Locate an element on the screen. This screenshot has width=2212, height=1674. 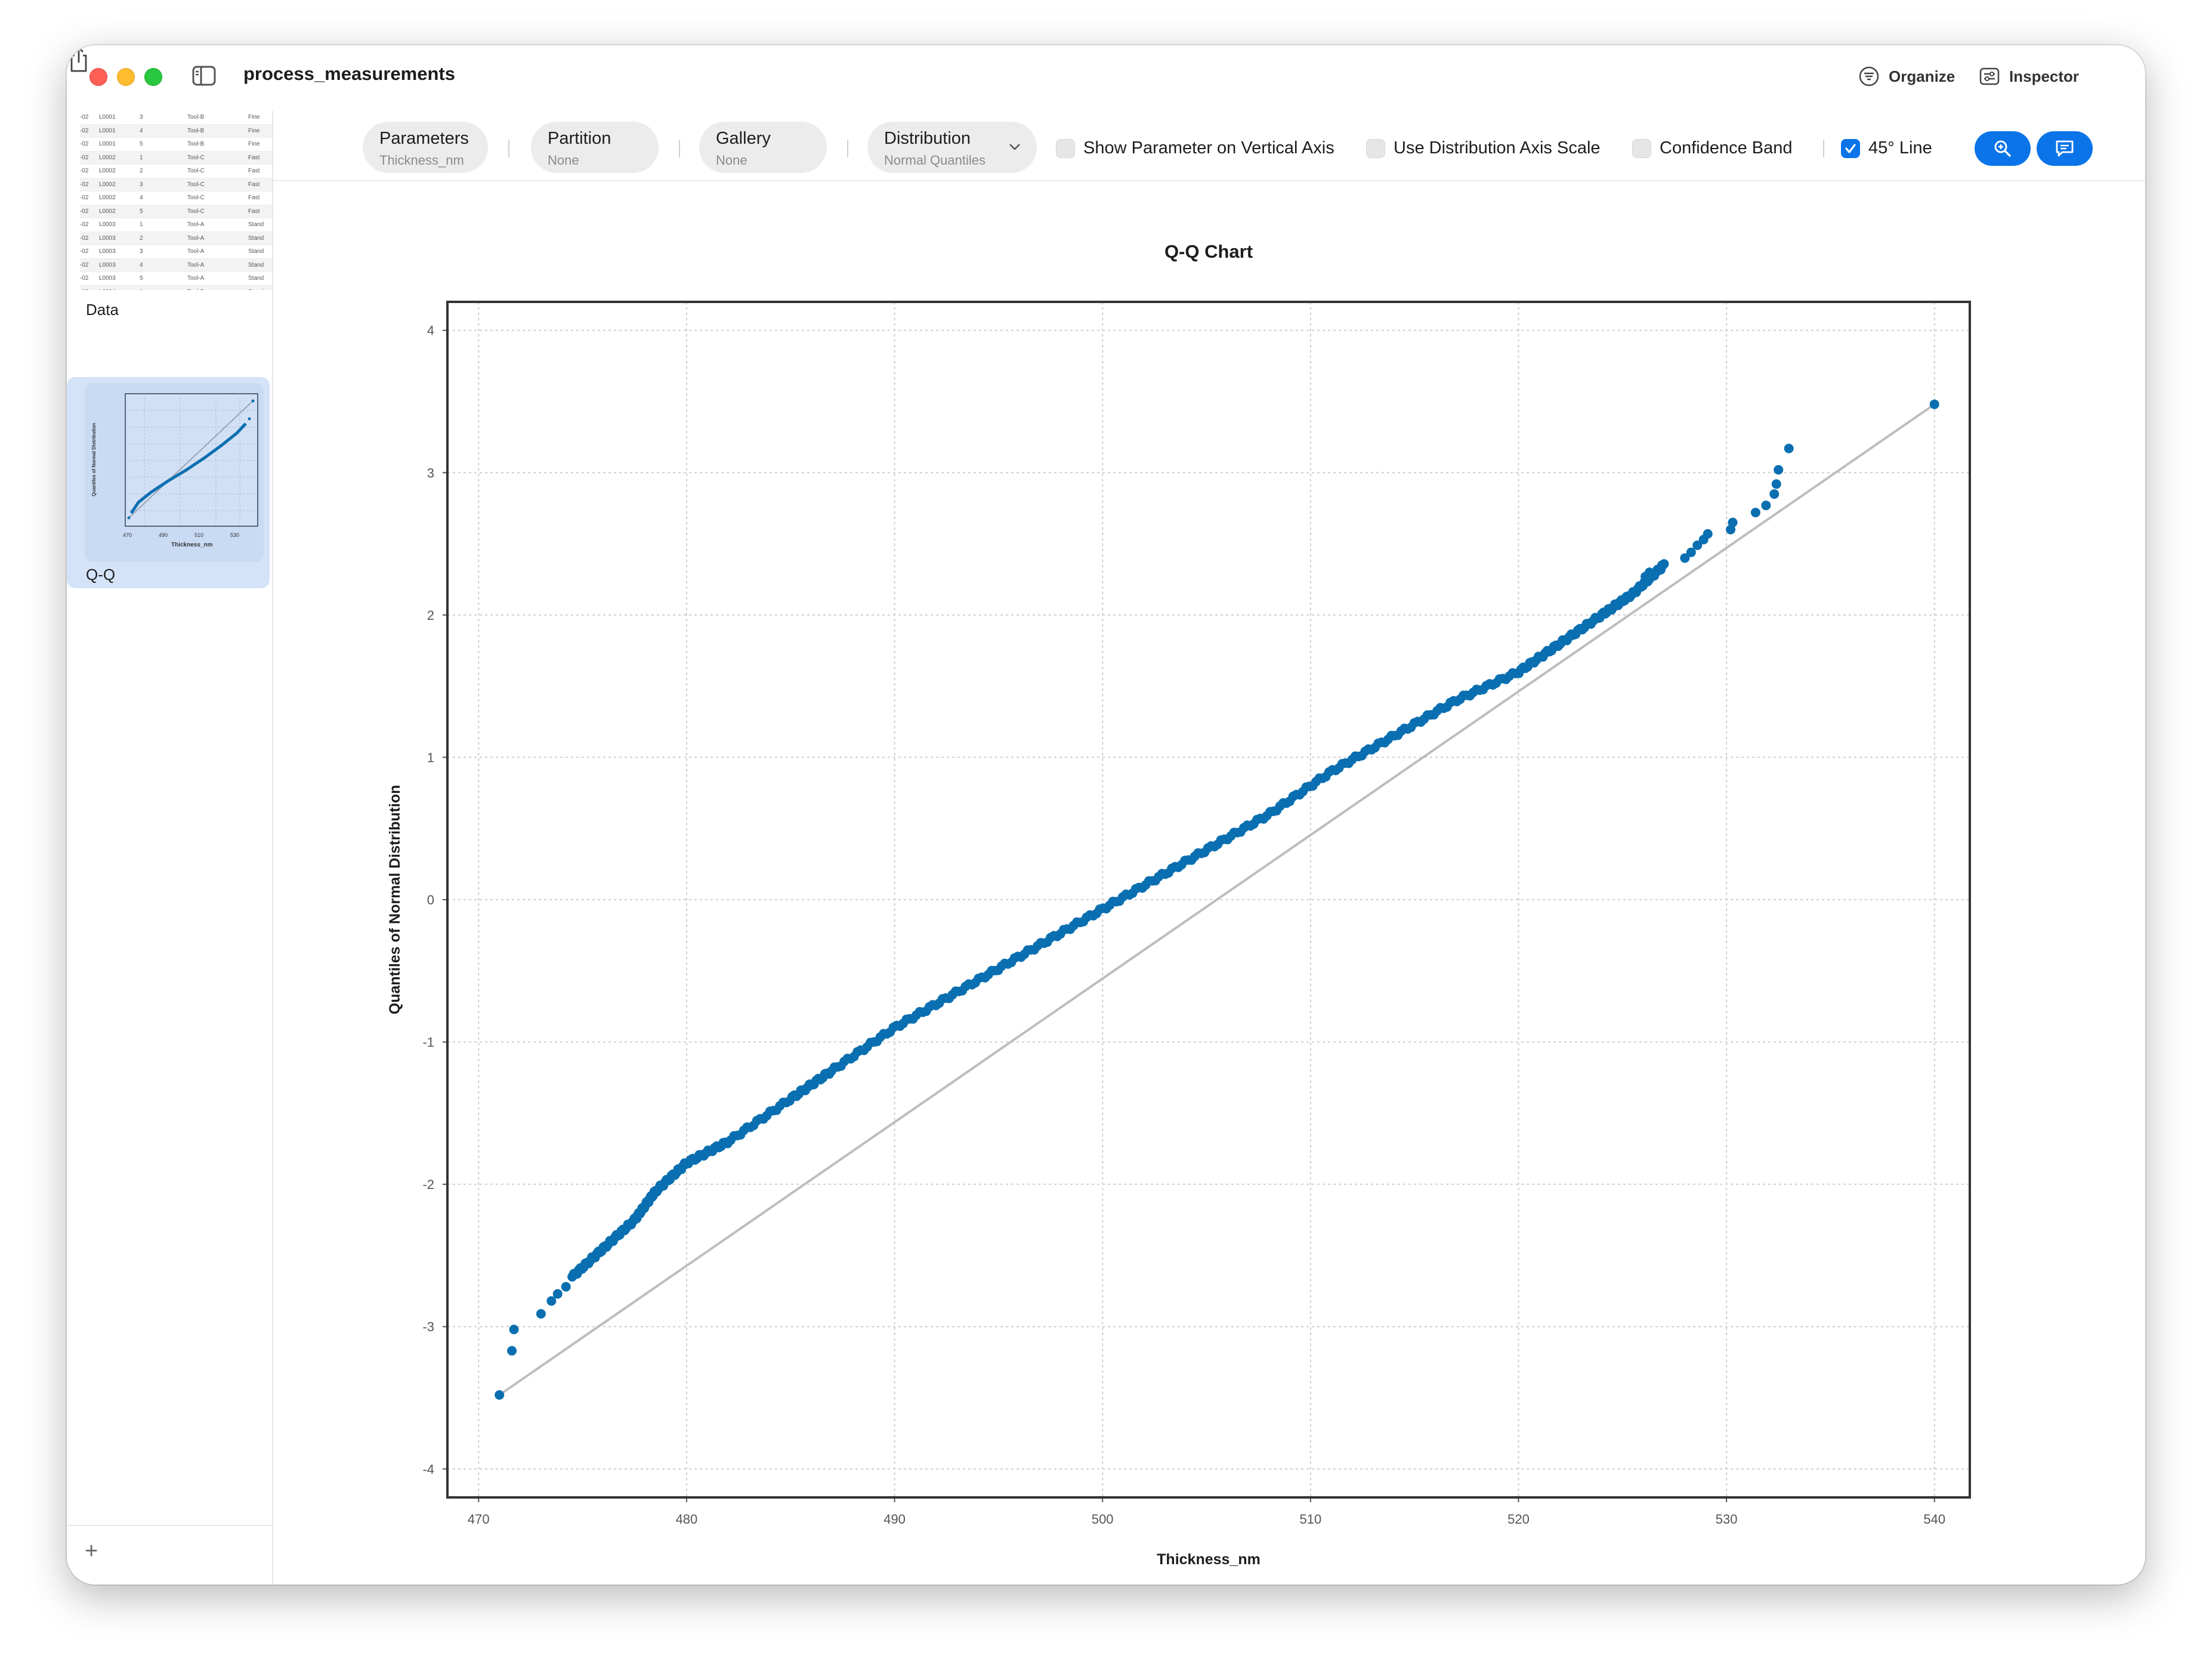
zoom-window-button is located at coordinates (153, 77).